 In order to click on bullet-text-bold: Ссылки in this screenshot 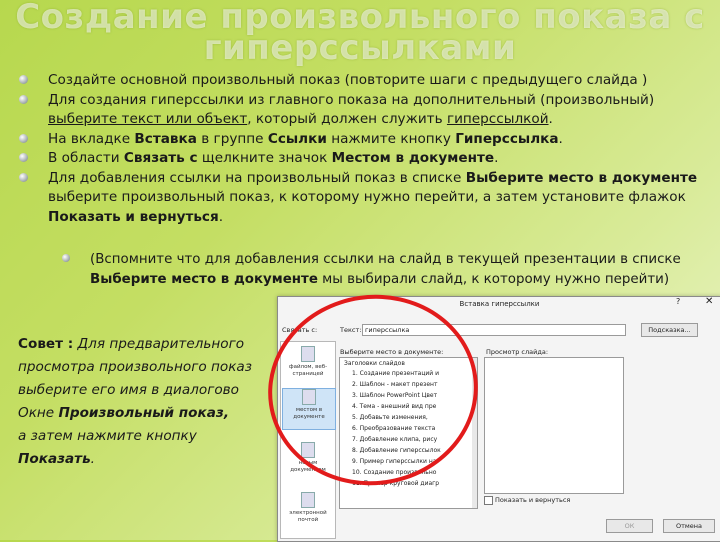, I will do `click(297, 138)`.